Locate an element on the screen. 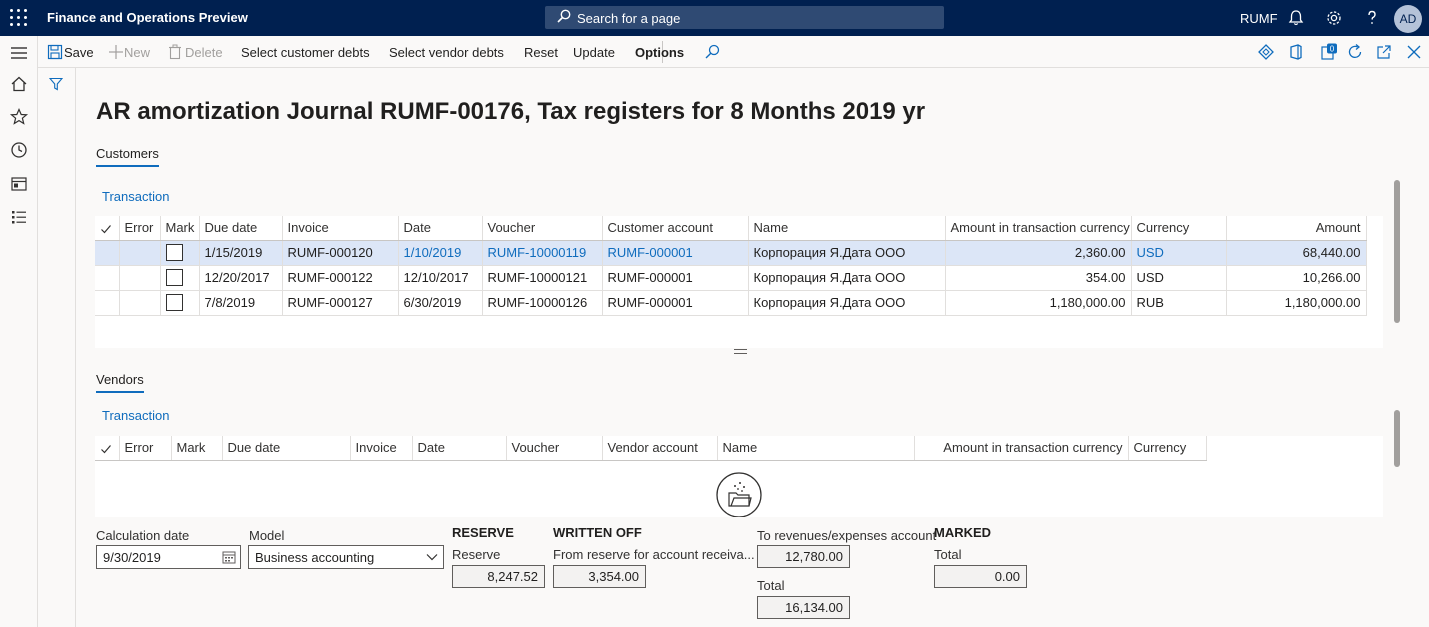  close-icon is located at coordinates (1414, 52).